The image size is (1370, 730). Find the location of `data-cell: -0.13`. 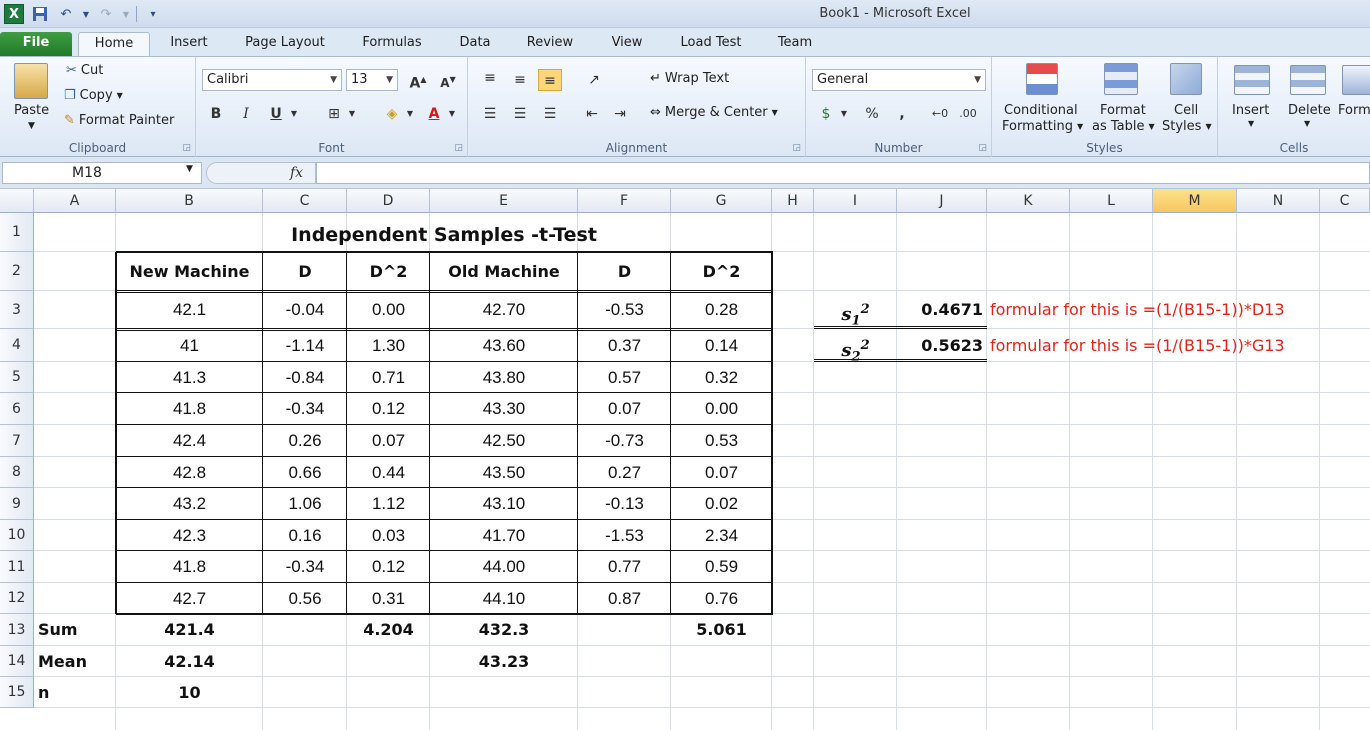

data-cell: -0.13 is located at coordinates (624, 504).